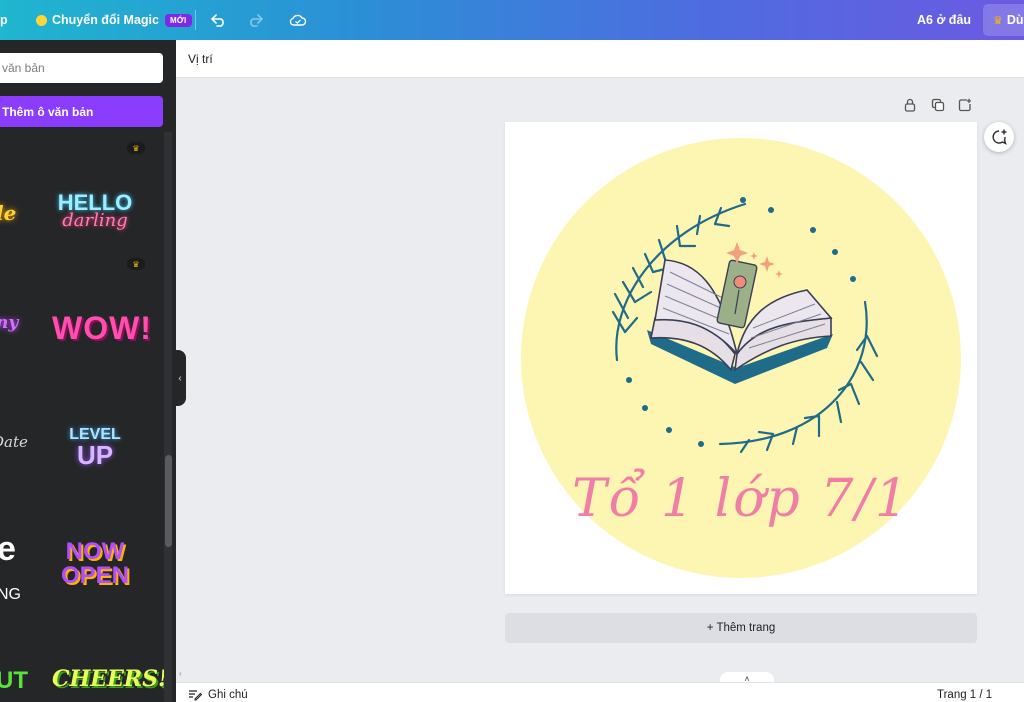 The image size is (1024, 702). Describe the element at coordinates (110, 679) in the screenshot. I see `sticker-cheers: CHEERS!` at that location.